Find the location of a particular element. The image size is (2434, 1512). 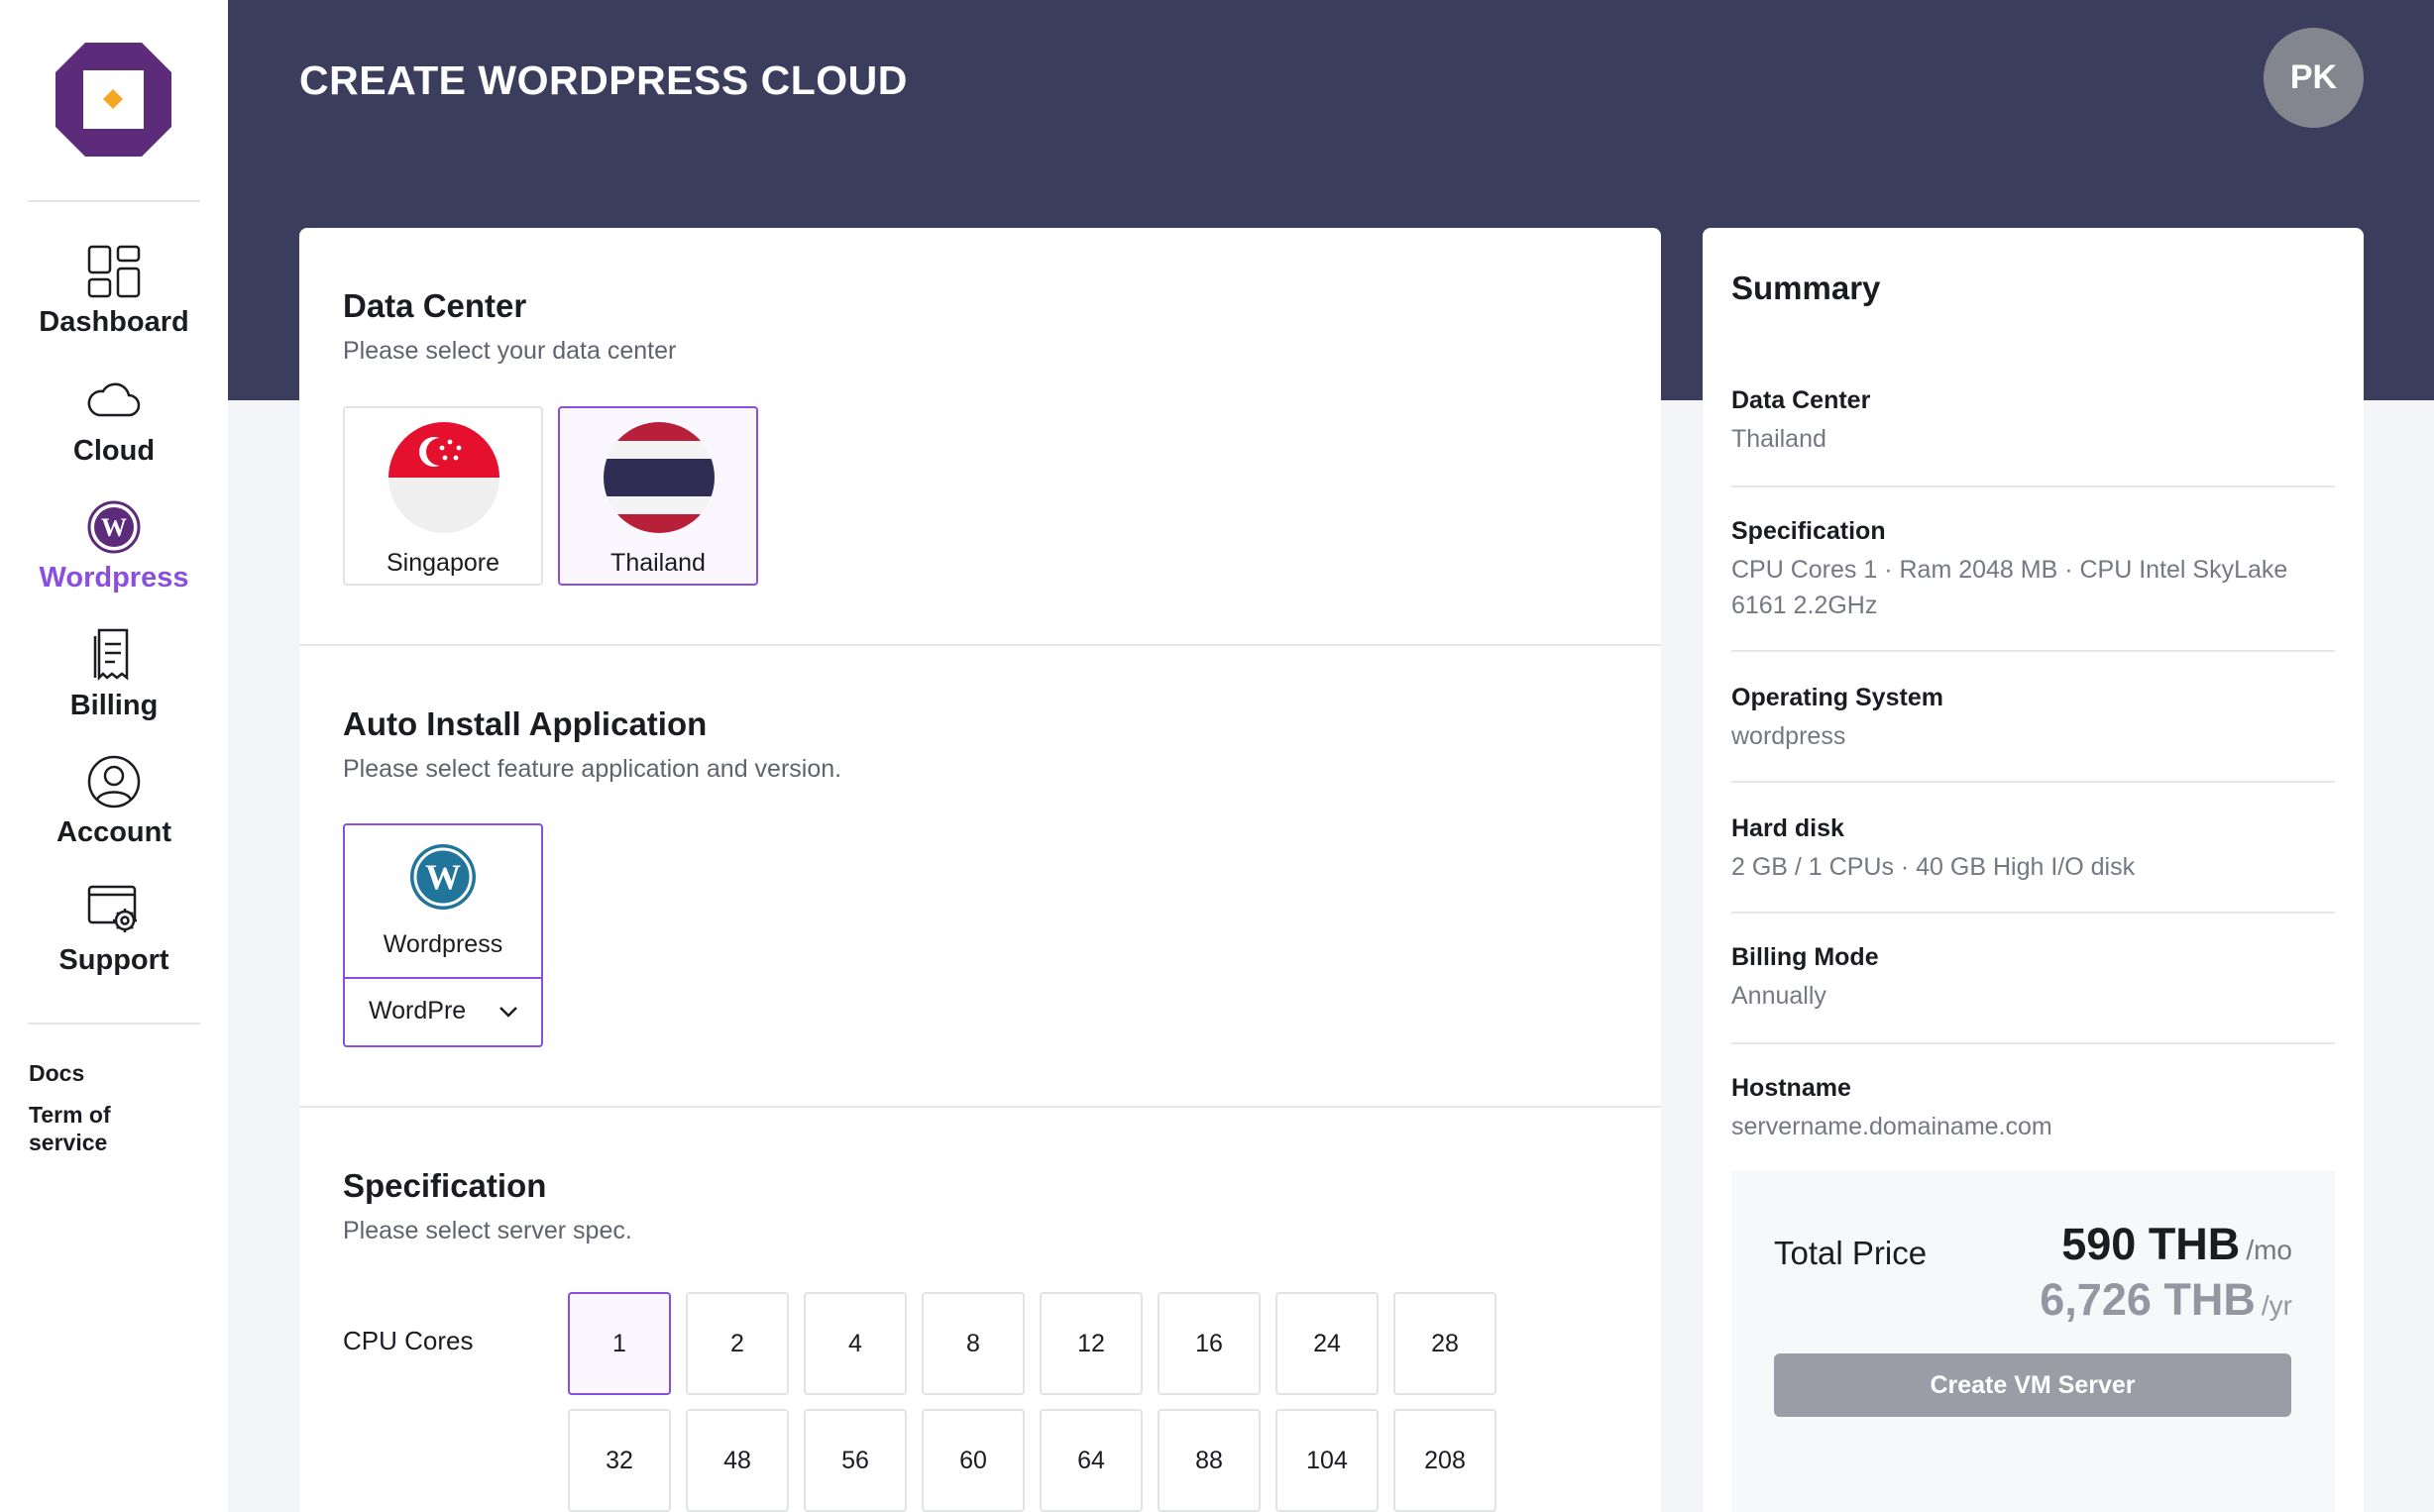

cpu-option-32: 32 is located at coordinates (619, 1461).